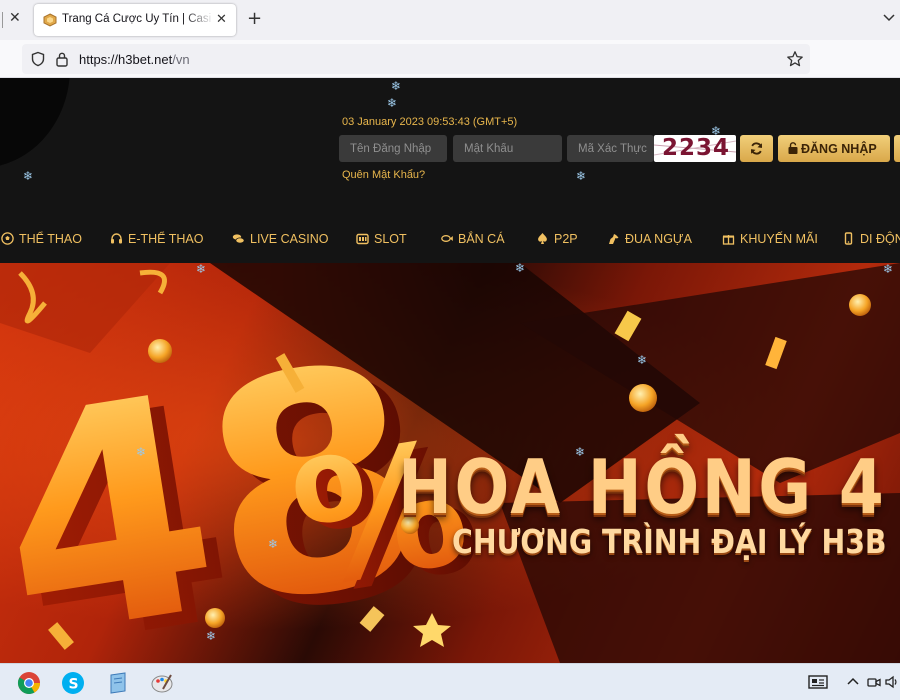  What do you see at coordinates (447, 238) in the screenshot?
I see `fish-icon` at bounding box center [447, 238].